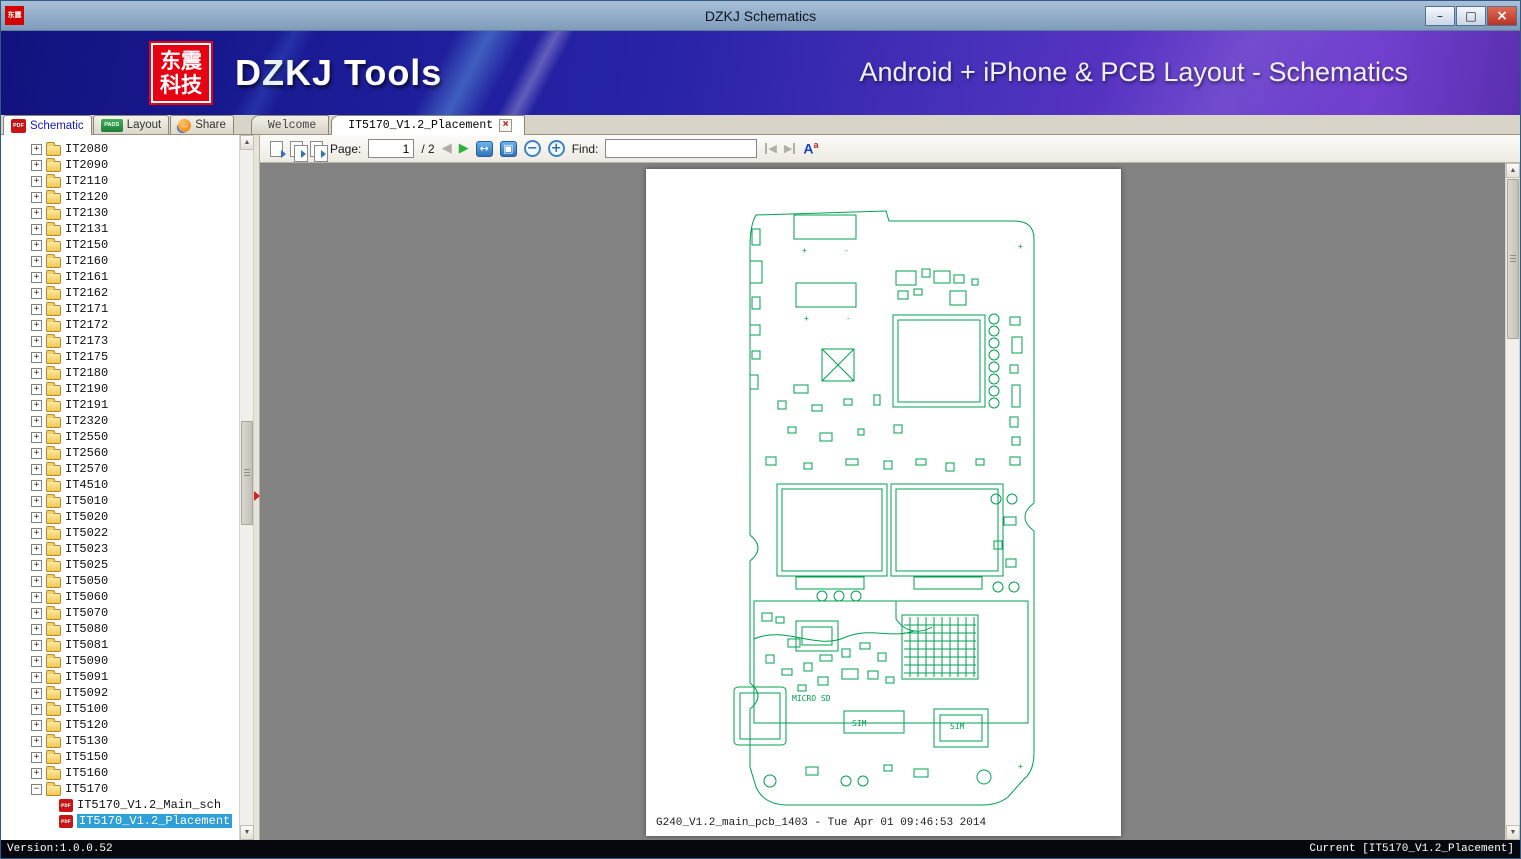  What do you see at coordinates (810, 148) in the screenshot?
I see `match-case-icon: Aa` at bounding box center [810, 148].